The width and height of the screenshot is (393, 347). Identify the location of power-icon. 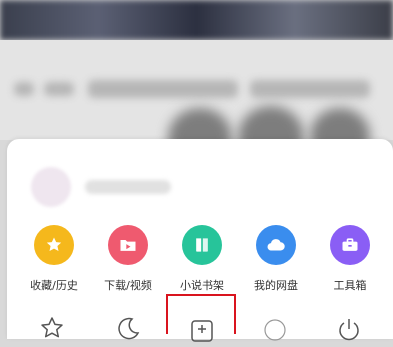
(349, 328).